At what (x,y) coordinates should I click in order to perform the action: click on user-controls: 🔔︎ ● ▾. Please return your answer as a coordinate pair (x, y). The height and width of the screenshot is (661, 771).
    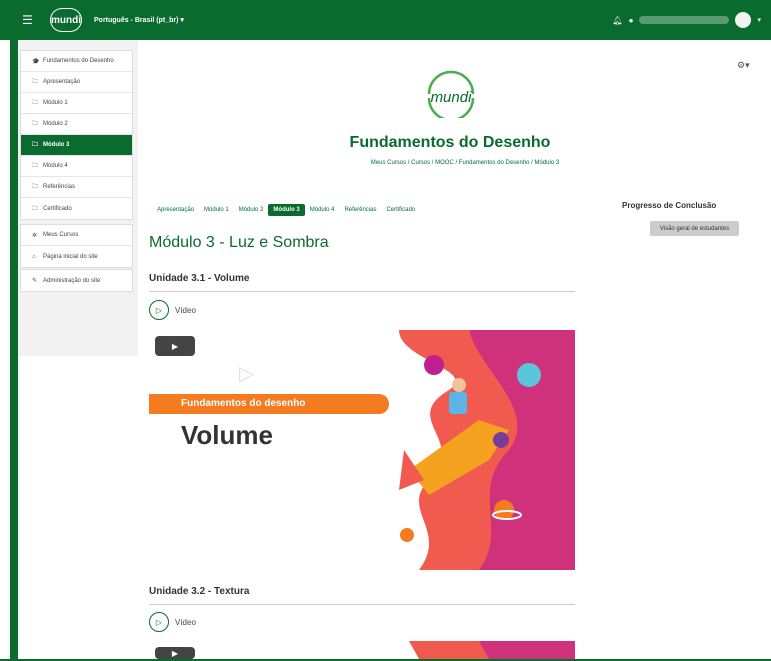
    Looking at the image, I should click on (686, 20).